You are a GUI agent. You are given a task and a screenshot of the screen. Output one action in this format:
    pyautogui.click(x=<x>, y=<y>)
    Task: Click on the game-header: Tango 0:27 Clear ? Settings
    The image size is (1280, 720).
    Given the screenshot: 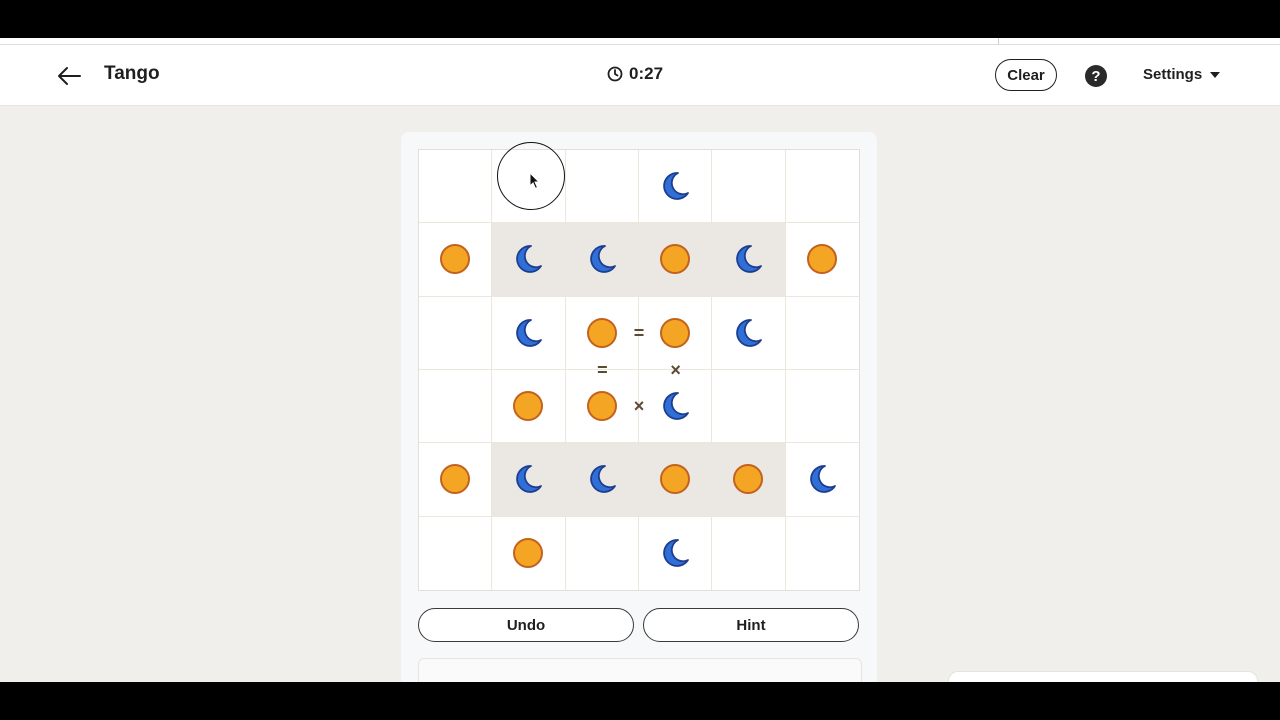 What is the action you would take?
    pyautogui.click(x=640, y=75)
    